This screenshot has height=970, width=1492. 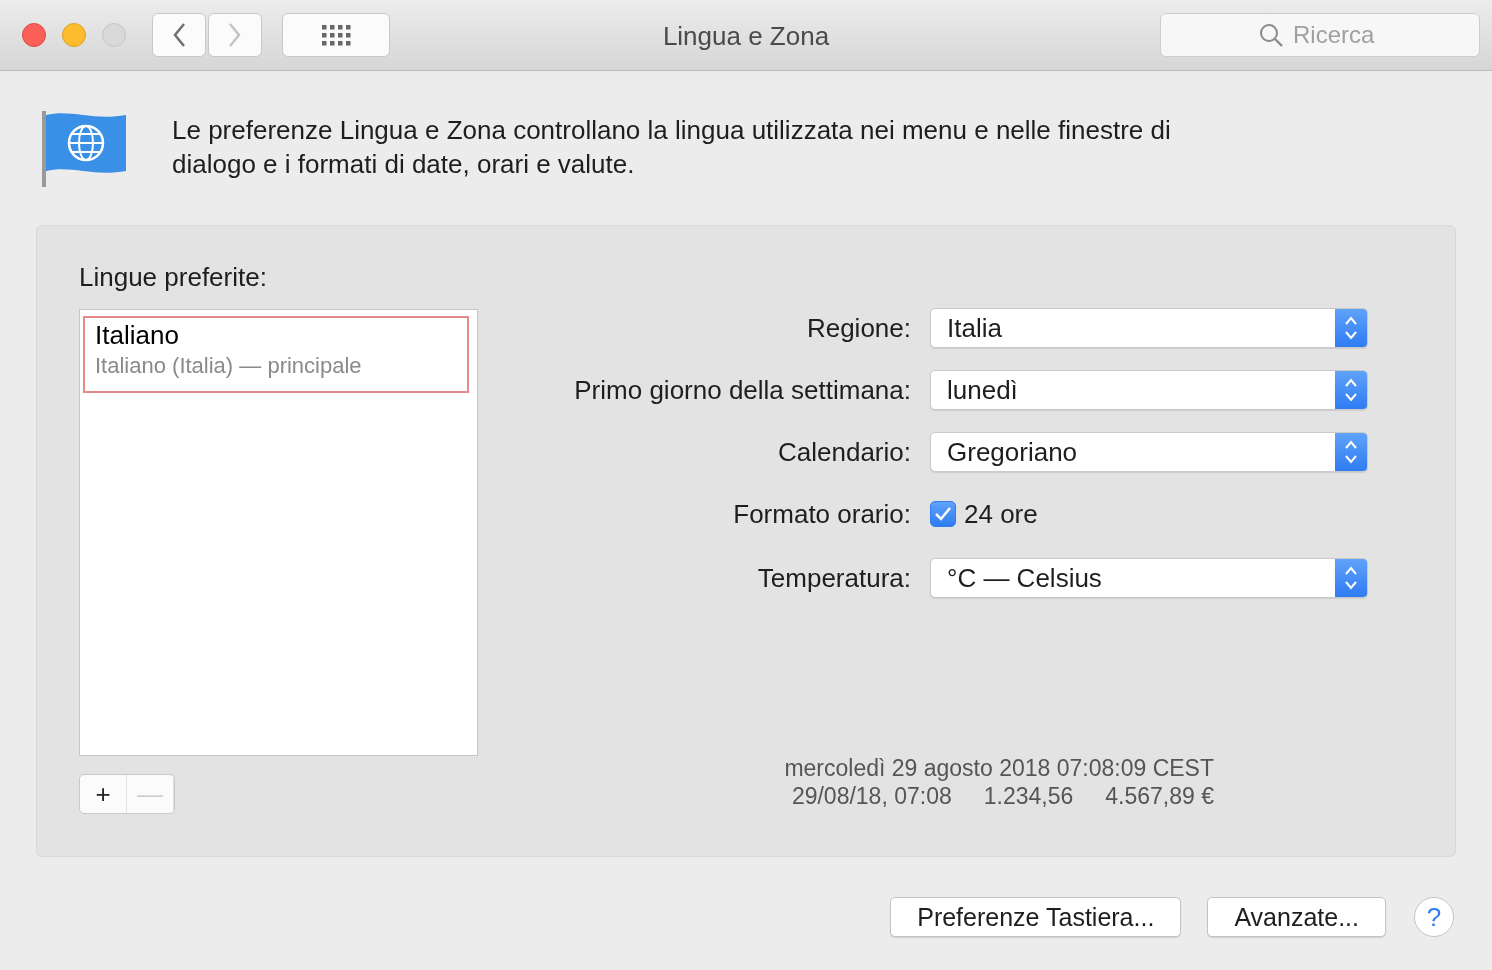 What do you see at coordinates (229, 366) in the screenshot?
I see `language-detail: Italiano (Italia) — principale` at bounding box center [229, 366].